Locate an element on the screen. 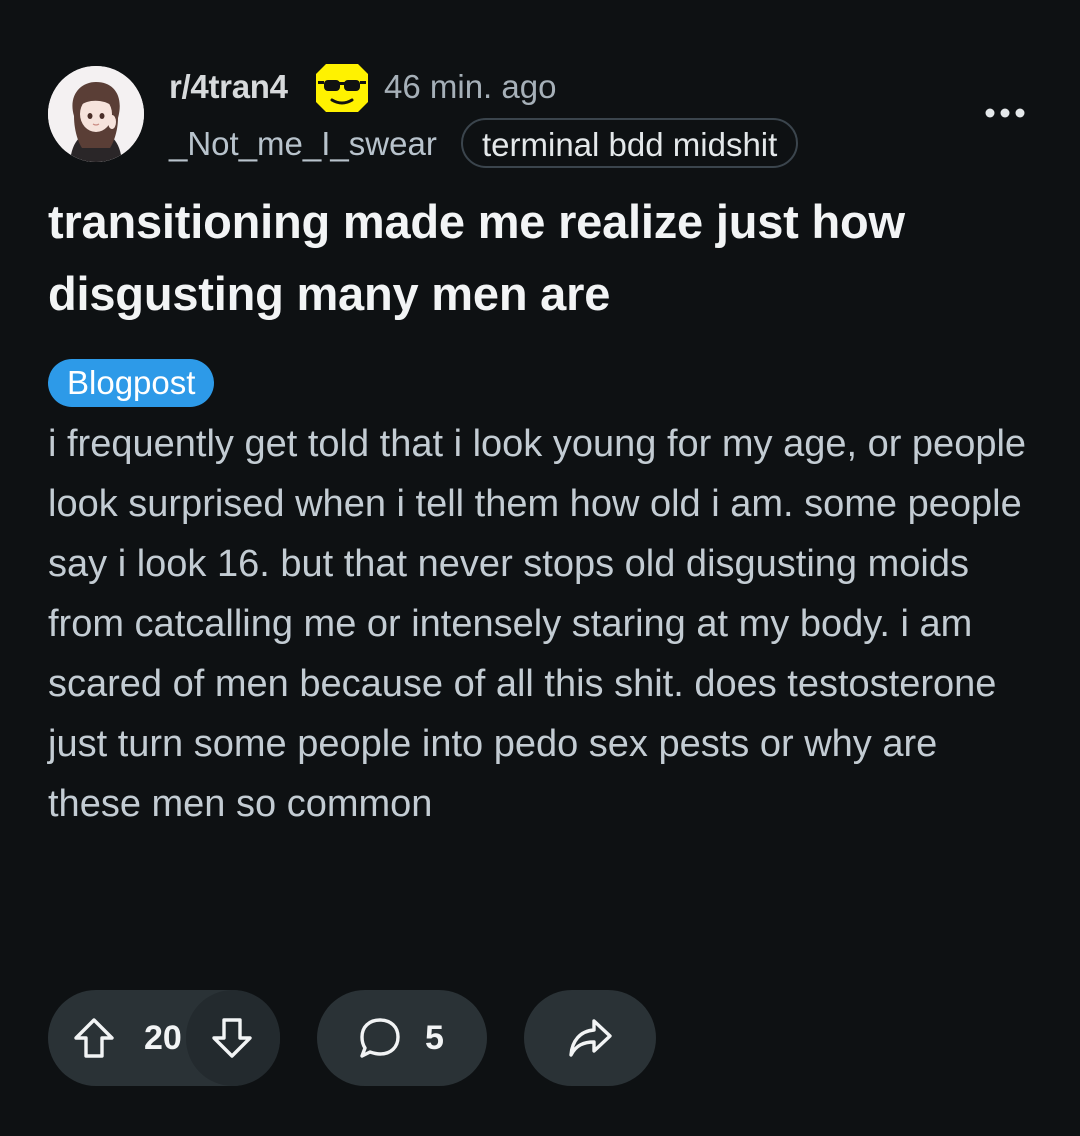  author-avatar is located at coordinates (96, 114).